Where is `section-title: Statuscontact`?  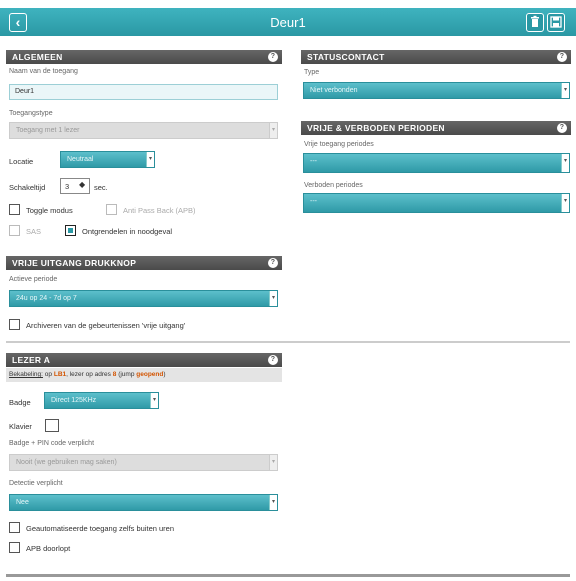 section-title: Statuscontact is located at coordinates (346, 57).